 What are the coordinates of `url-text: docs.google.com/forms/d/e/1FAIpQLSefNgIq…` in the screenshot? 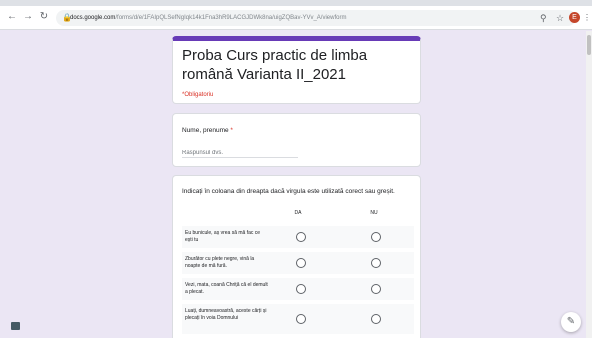 It's located at (208, 18).